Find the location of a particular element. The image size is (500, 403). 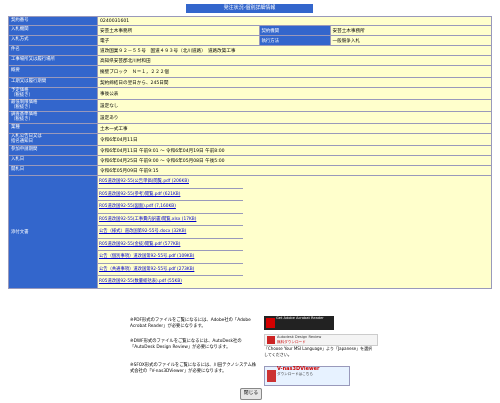

row-value: 契約締結日の翌日から、245日間 is located at coordinates (294, 82).